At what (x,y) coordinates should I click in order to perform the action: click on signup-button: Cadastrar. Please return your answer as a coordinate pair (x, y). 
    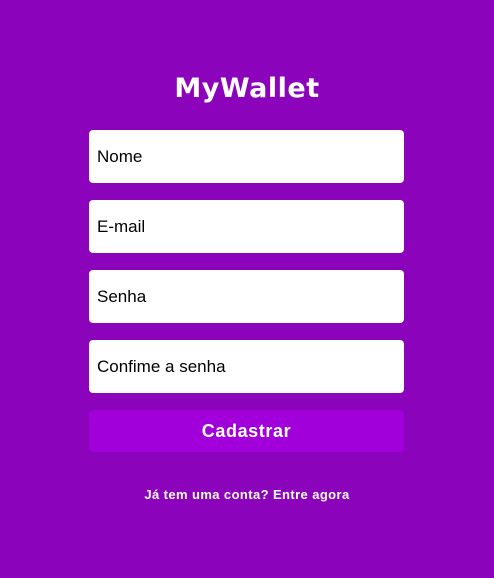
    Looking at the image, I should click on (246, 431).